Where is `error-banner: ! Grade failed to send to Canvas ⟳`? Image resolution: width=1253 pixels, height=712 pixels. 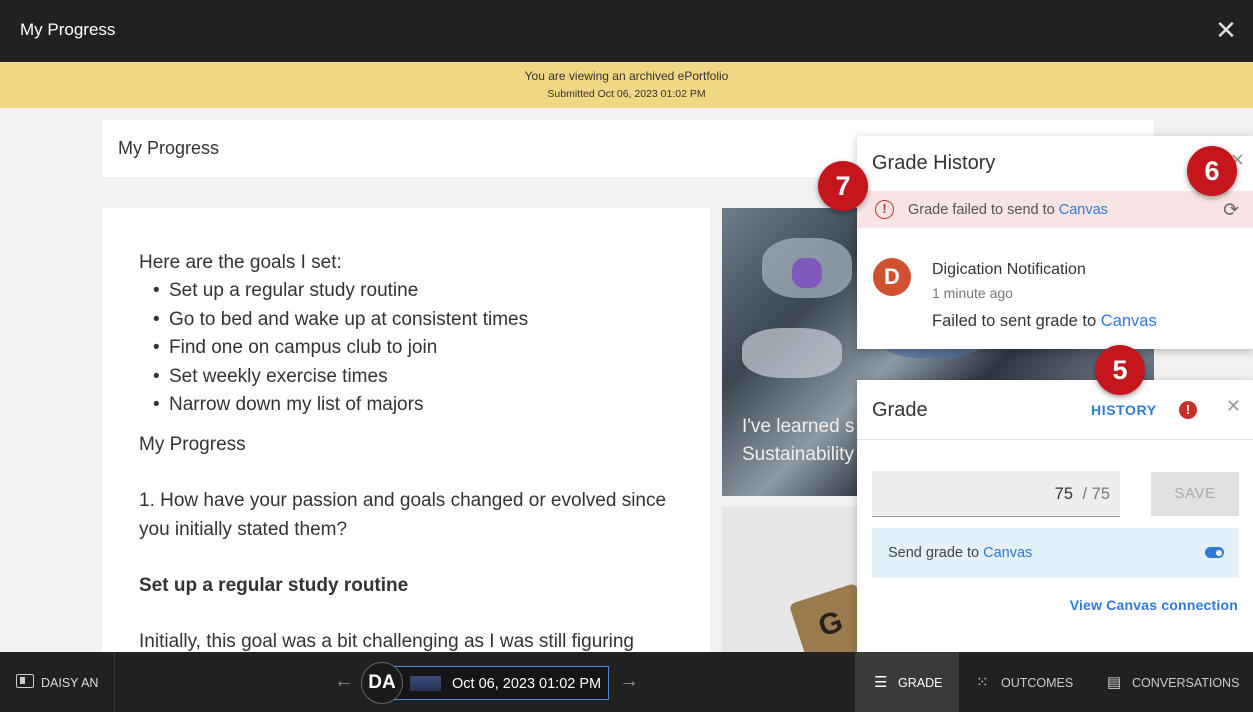 error-banner: ! Grade failed to send to Canvas ⟳ is located at coordinates (1055, 209).